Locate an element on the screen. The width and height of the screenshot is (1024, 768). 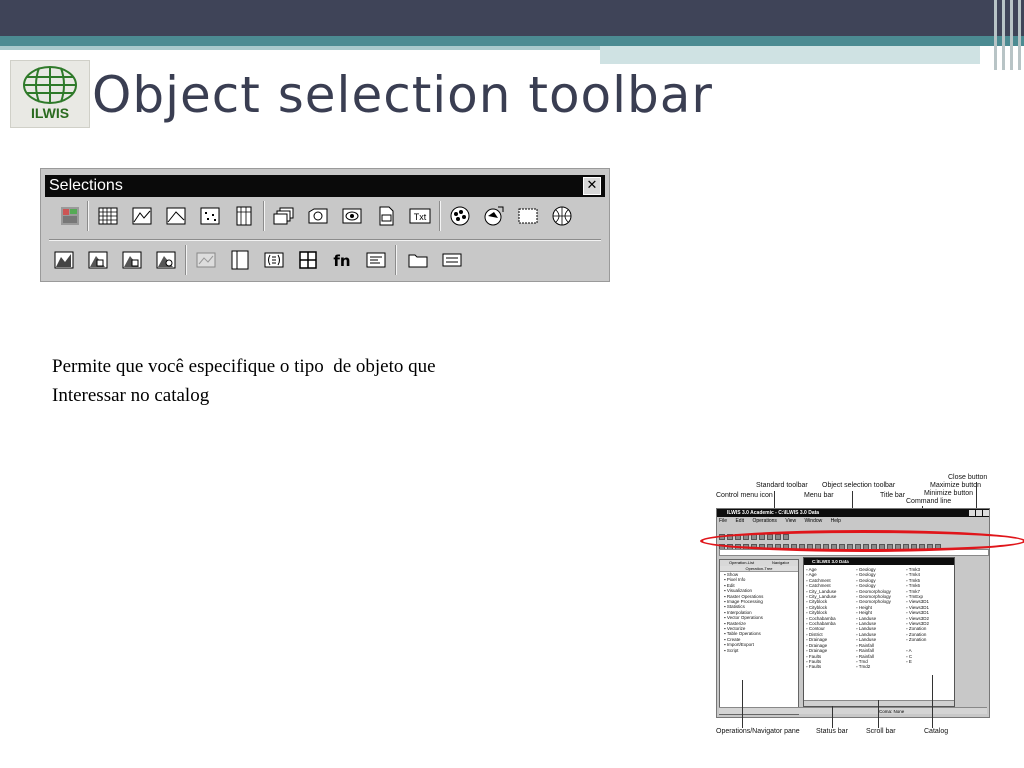
ilwis-logo: ILWIS is located at coordinates (50, 94).